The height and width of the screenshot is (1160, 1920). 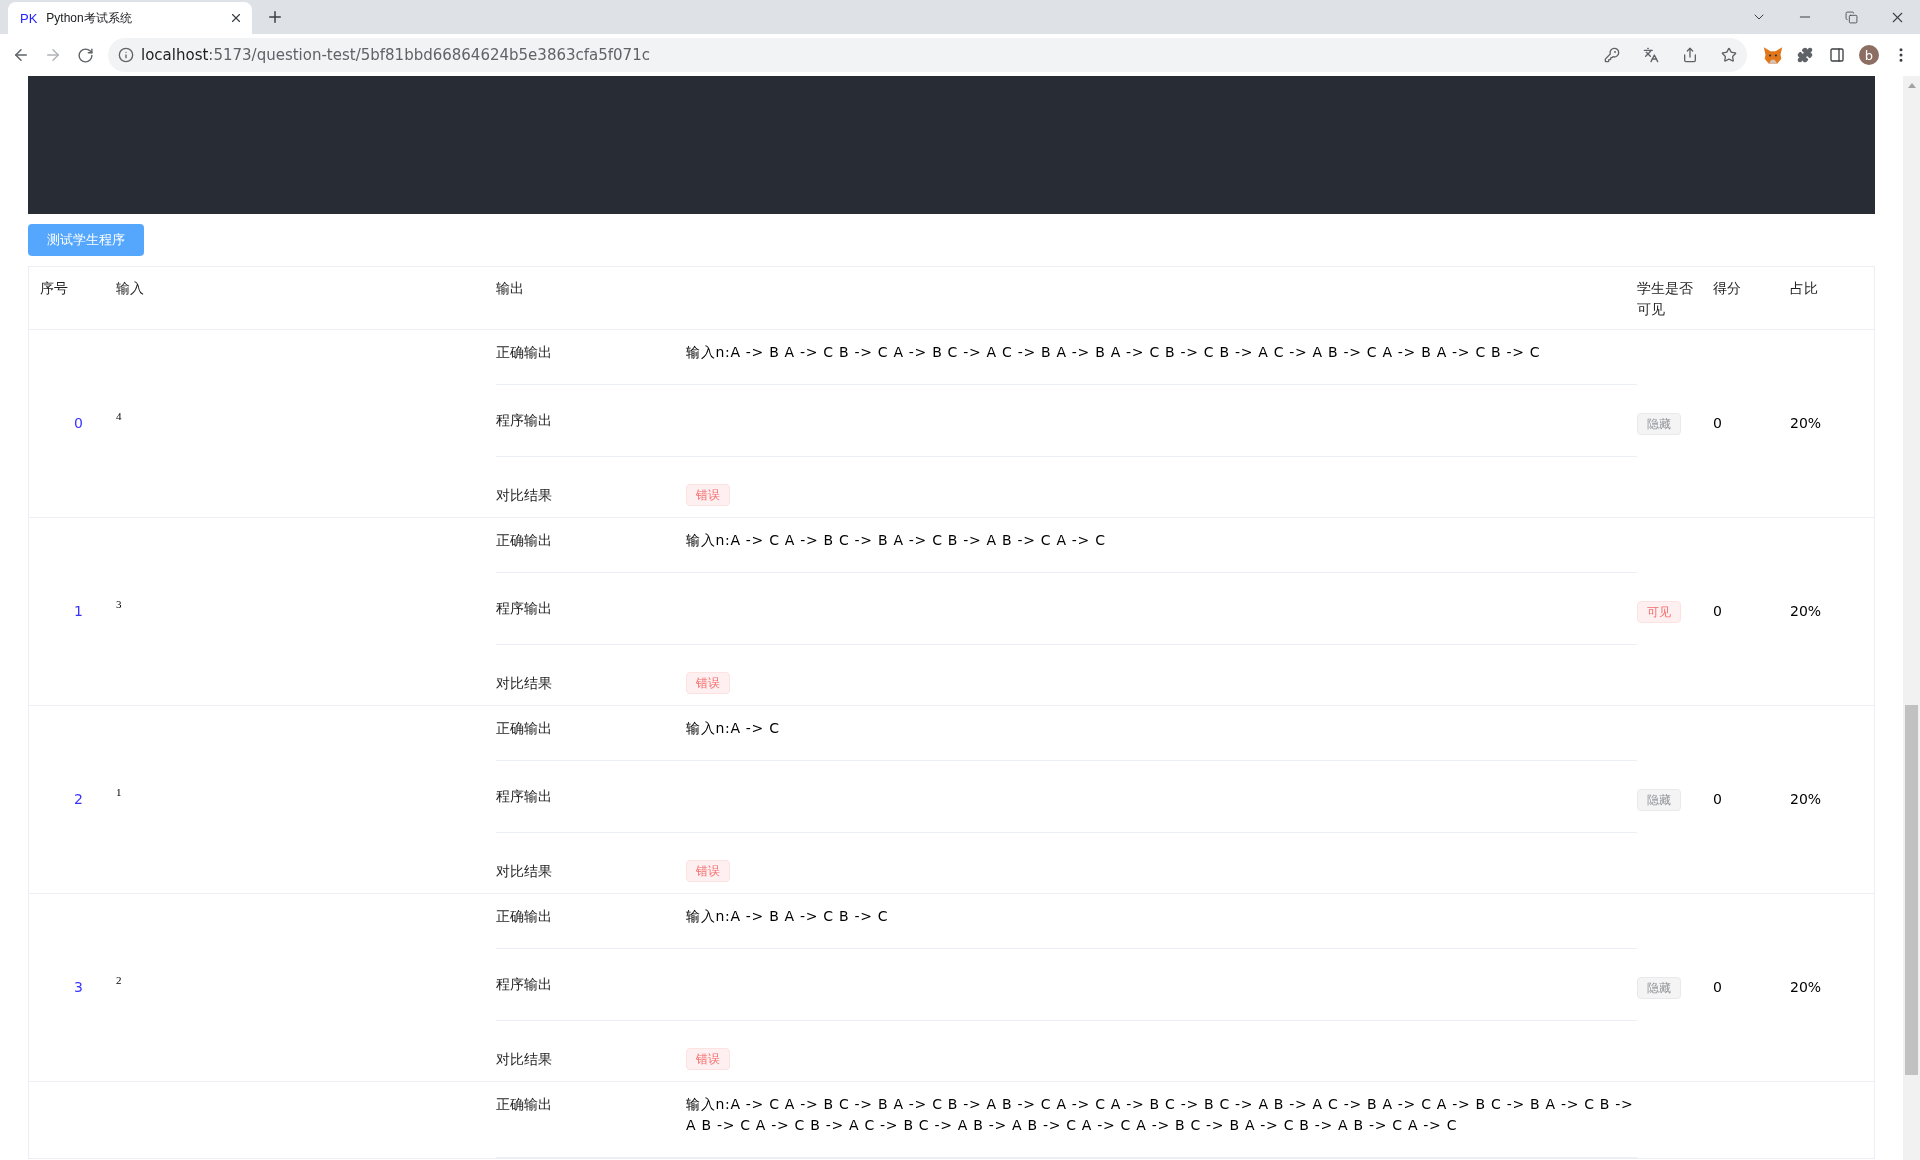 I want to click on share-icon, so click(x=1690, y=55).